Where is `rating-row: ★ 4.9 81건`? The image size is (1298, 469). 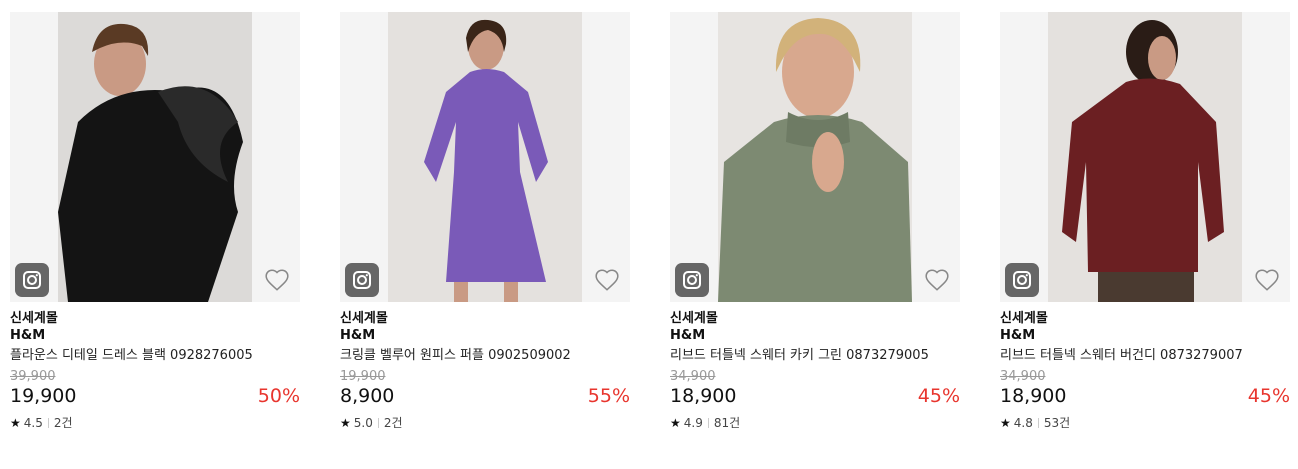 rating-row: ★ 4.9 81건 is located at coordinates (815, 423).